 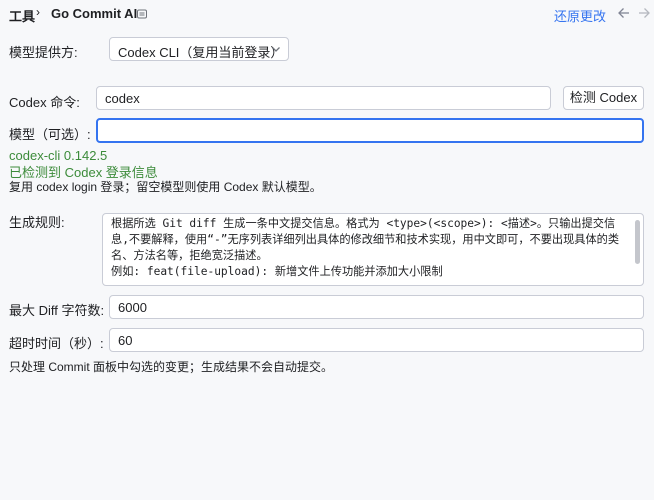 I want to click on breadcrumb-parent: 工具, so click(x=22, y=15).